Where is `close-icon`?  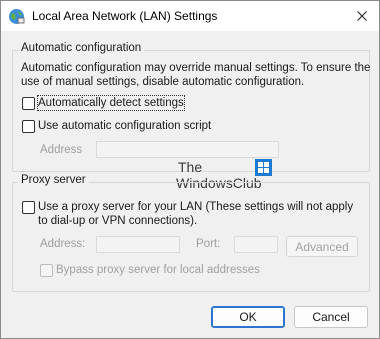 close-icon is located at coordinates (362, 16).